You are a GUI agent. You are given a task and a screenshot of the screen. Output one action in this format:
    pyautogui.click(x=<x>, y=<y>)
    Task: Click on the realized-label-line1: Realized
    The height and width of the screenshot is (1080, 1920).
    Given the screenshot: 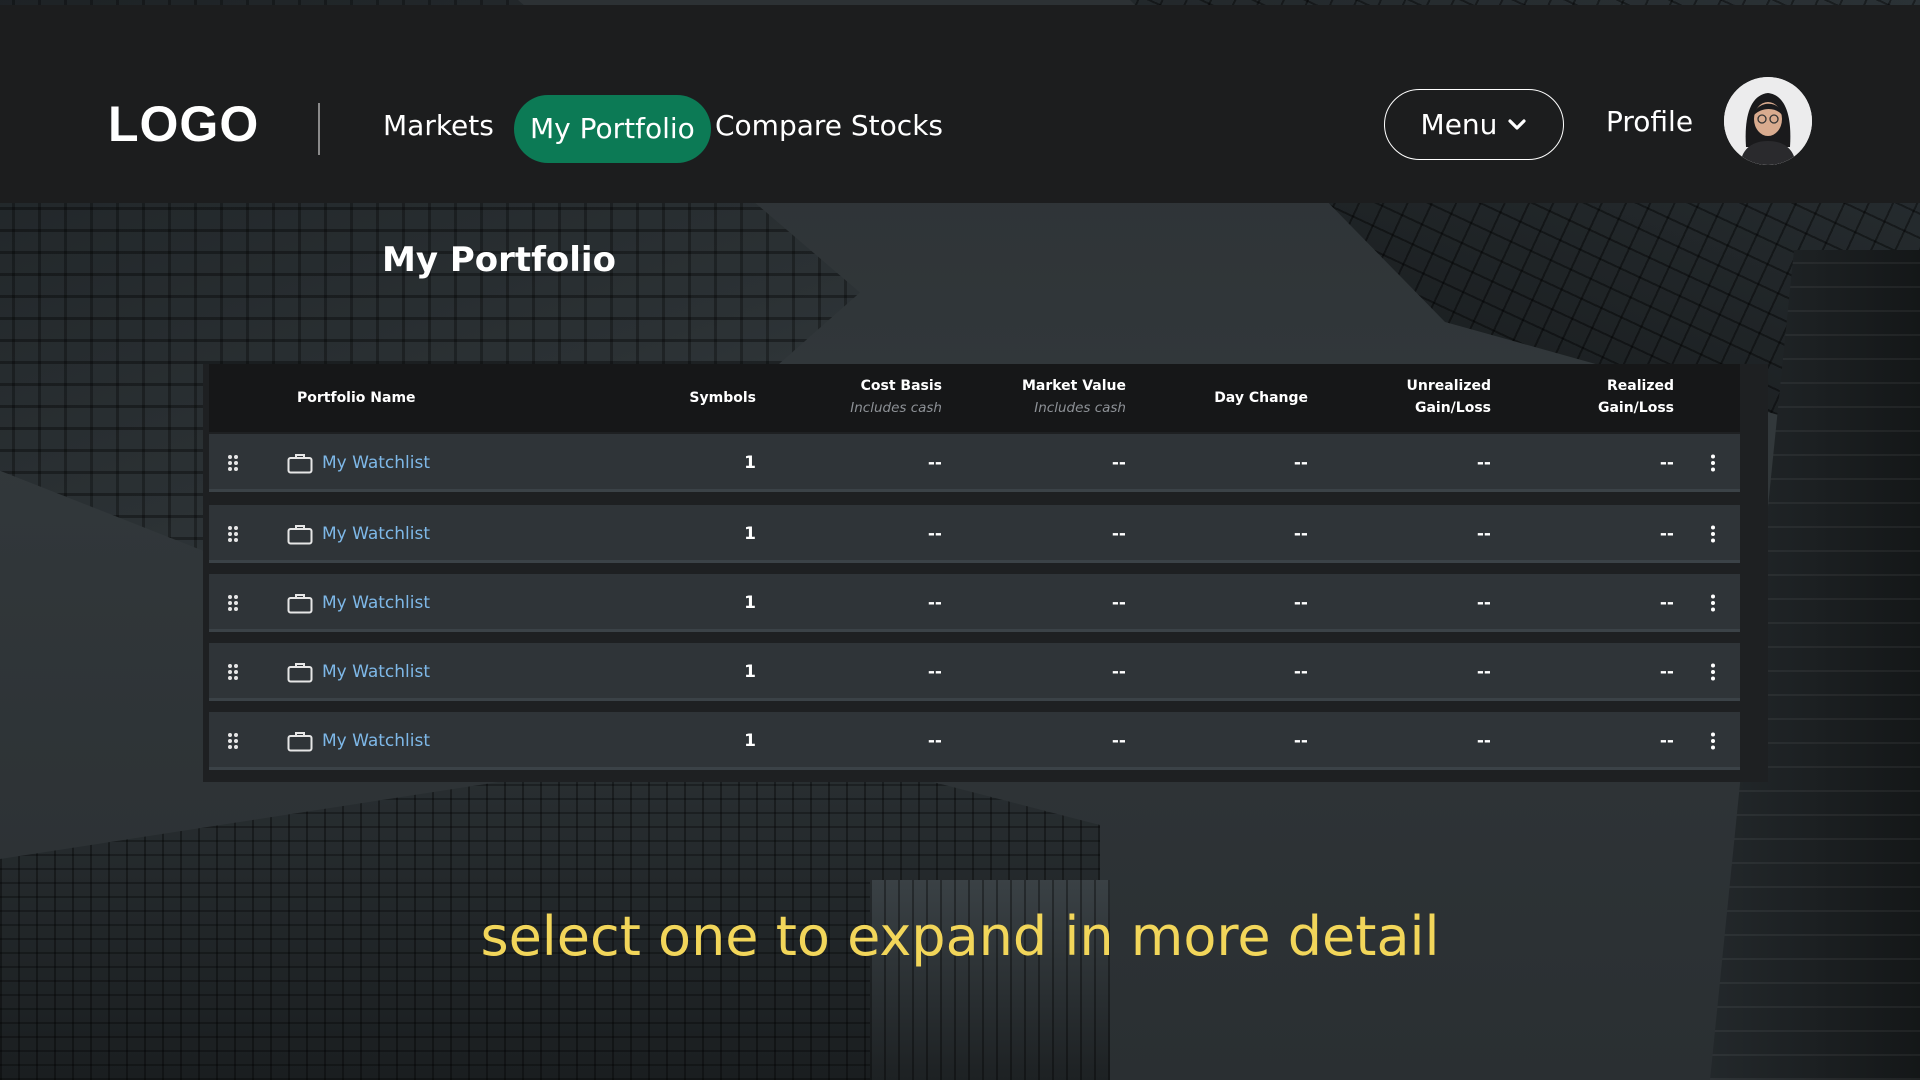 What is the action you would take?
    pyautogui.click(x=1640, y=386)
    